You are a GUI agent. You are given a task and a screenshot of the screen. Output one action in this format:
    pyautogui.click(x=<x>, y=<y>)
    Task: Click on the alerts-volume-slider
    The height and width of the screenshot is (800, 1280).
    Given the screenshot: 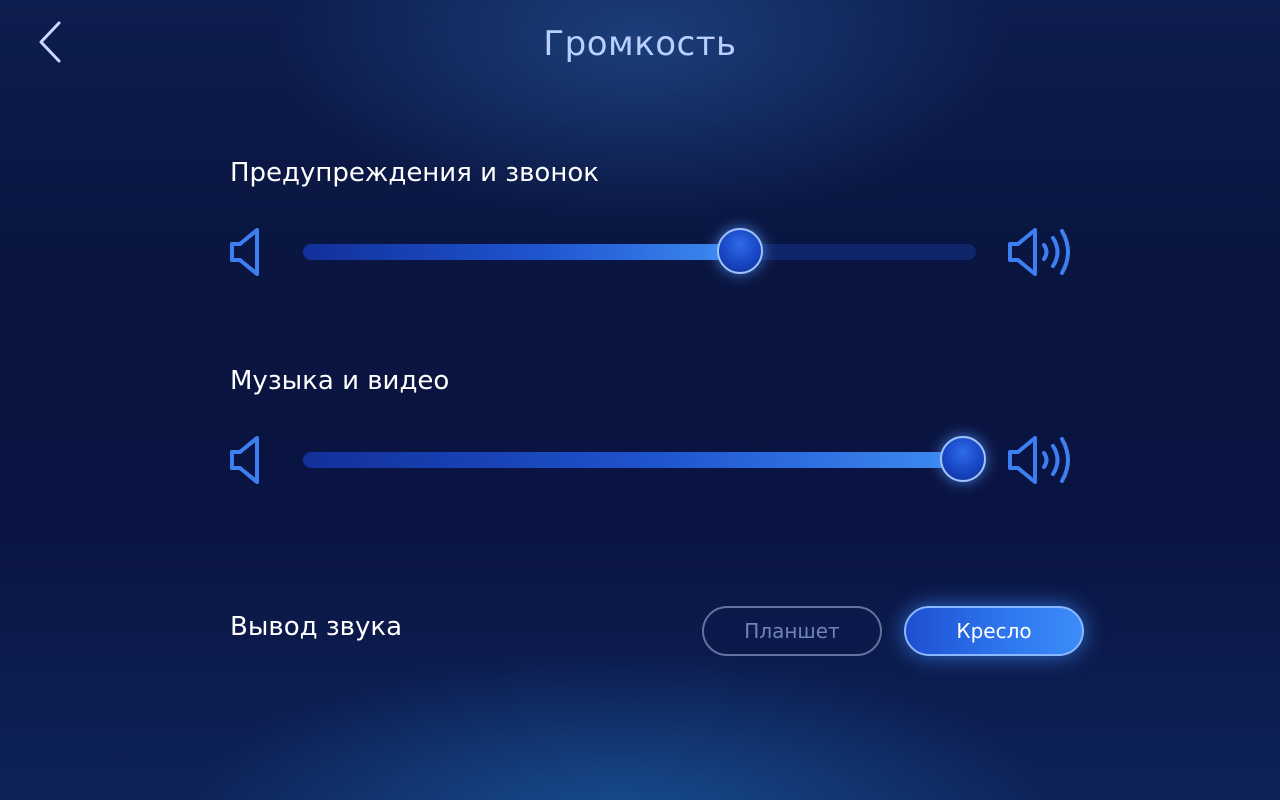 What is the action you would take?
    pyautogui.click(x=639, y=252)
    